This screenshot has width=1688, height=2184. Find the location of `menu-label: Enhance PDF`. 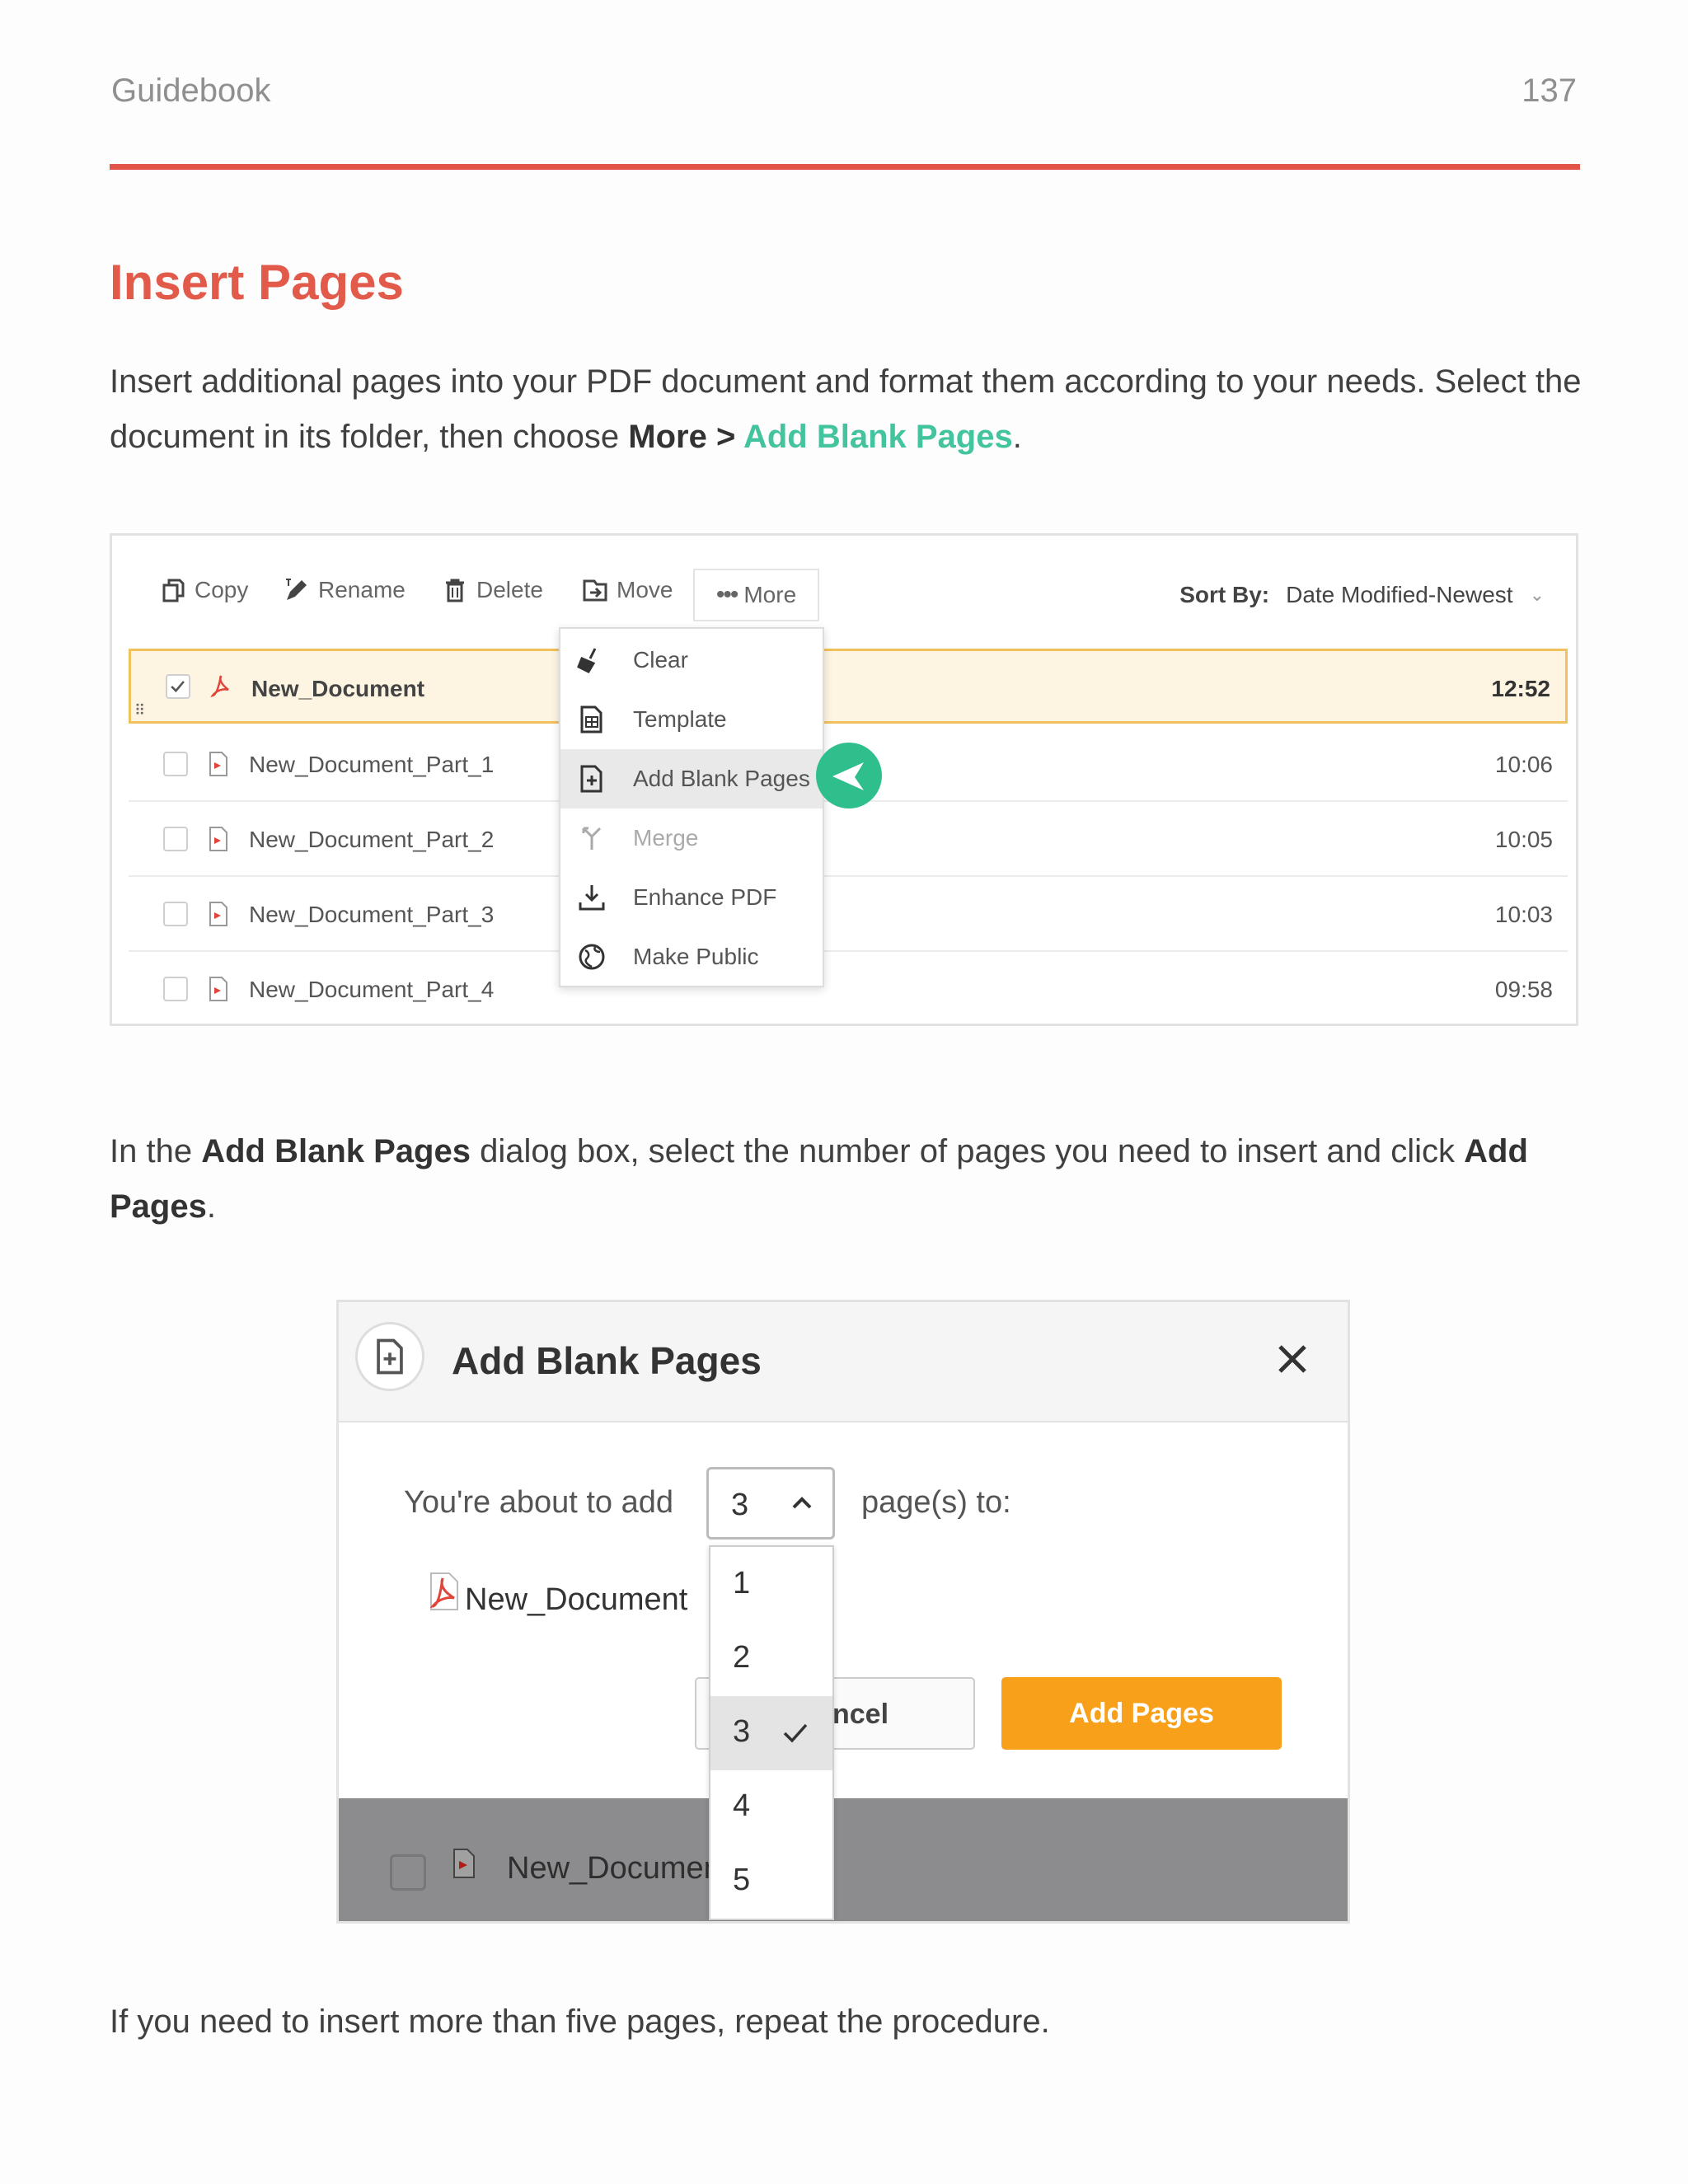

menu-label: Enhance PDF is located at coordinates (705, 897).